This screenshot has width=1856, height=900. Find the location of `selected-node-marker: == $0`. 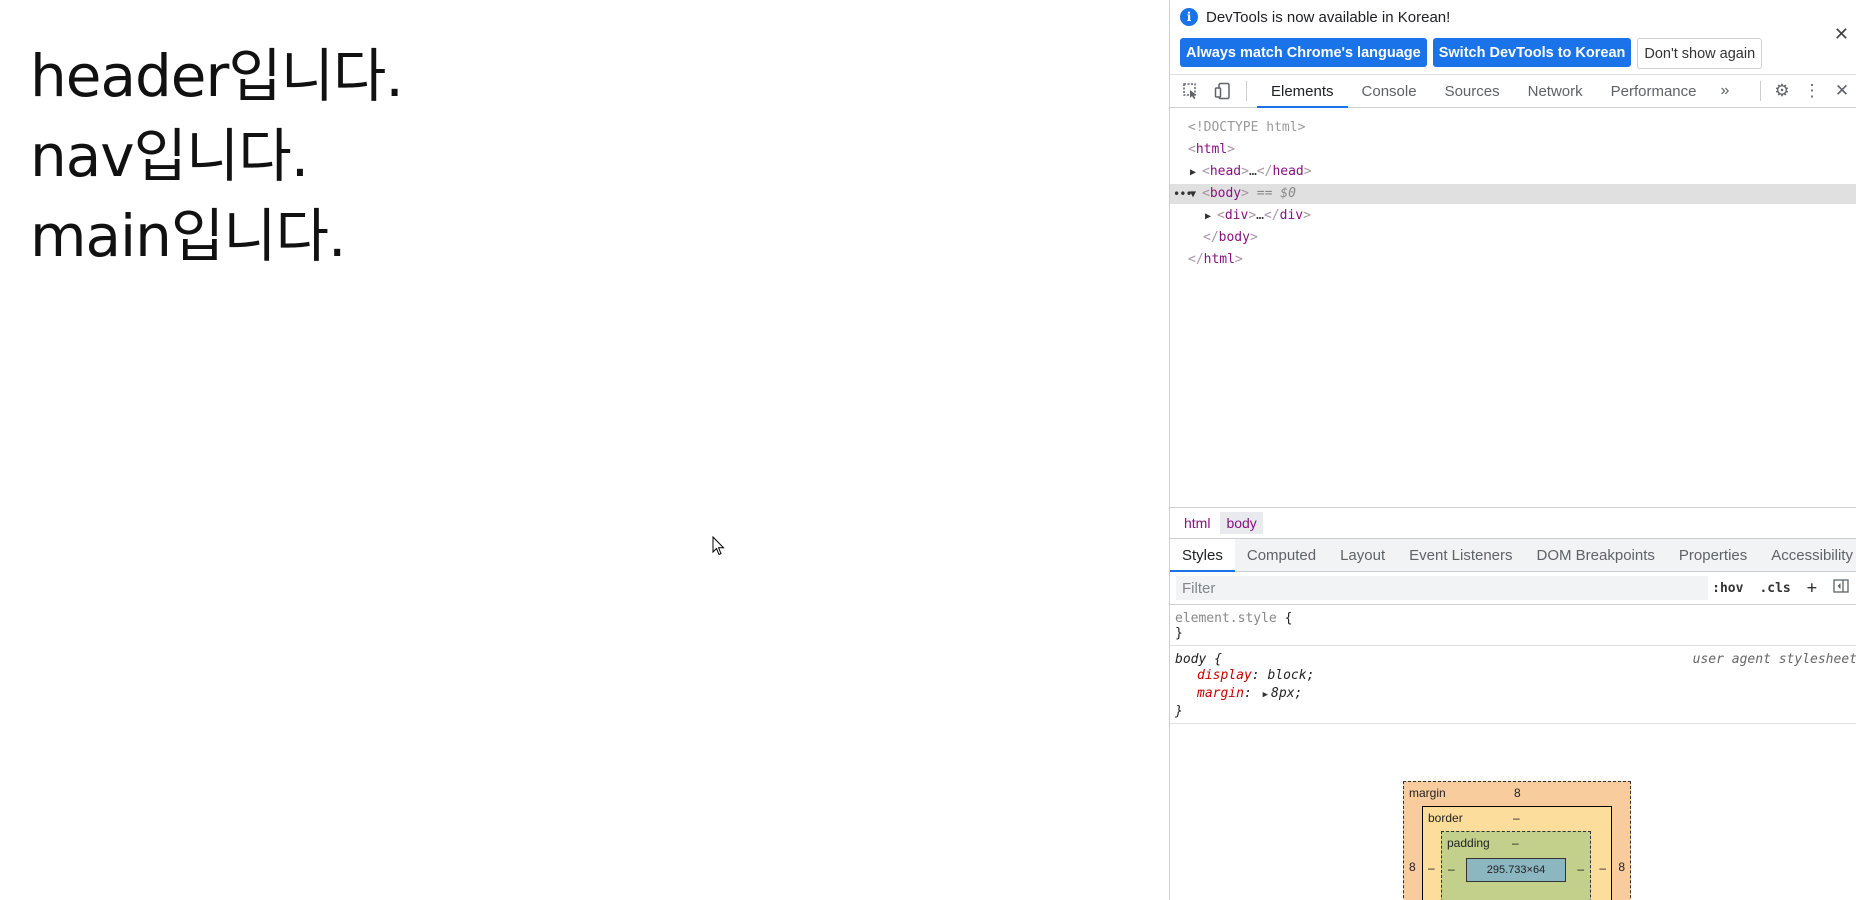

selected-node-marker: == $0 is located at coordinates (1276, 193).